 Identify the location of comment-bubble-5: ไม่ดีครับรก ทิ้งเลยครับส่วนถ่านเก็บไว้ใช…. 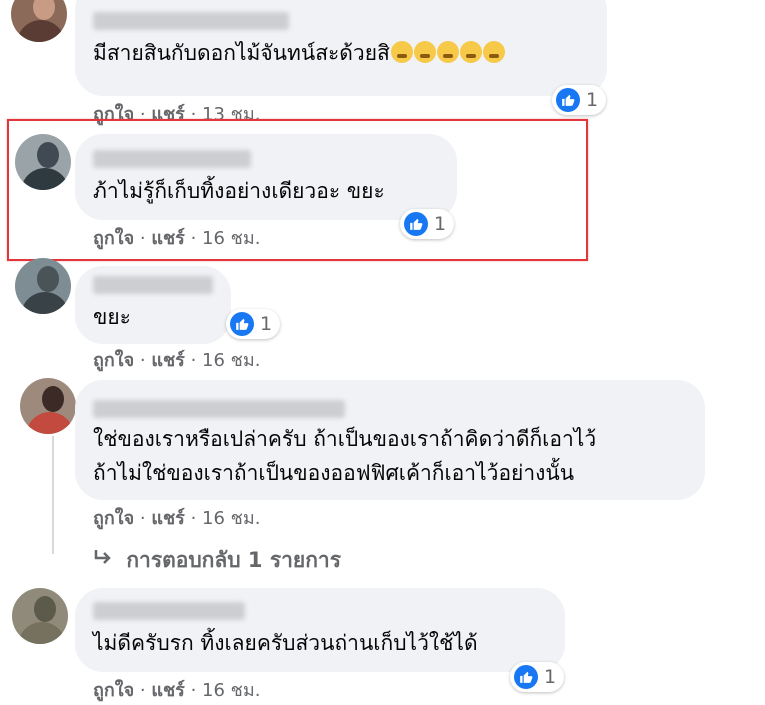
(320, 630).